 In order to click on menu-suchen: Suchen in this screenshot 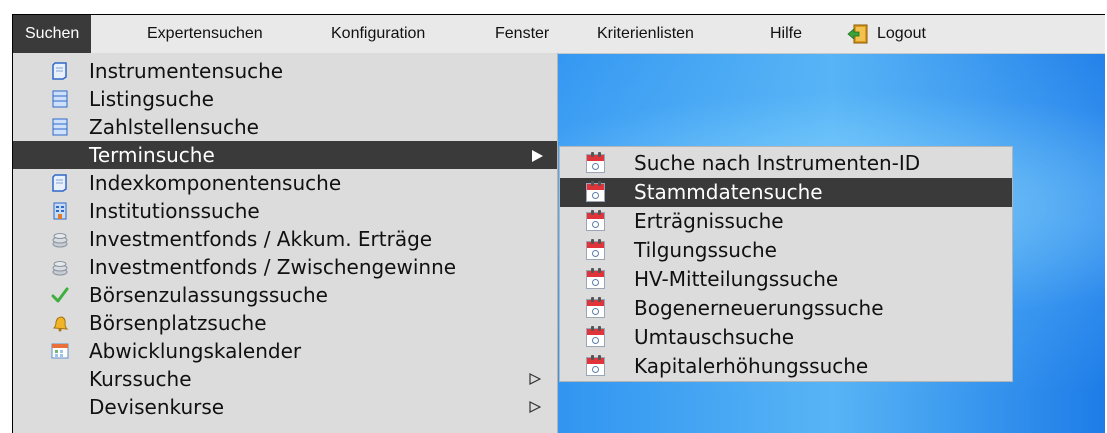, I will do `click(52, 34)`.